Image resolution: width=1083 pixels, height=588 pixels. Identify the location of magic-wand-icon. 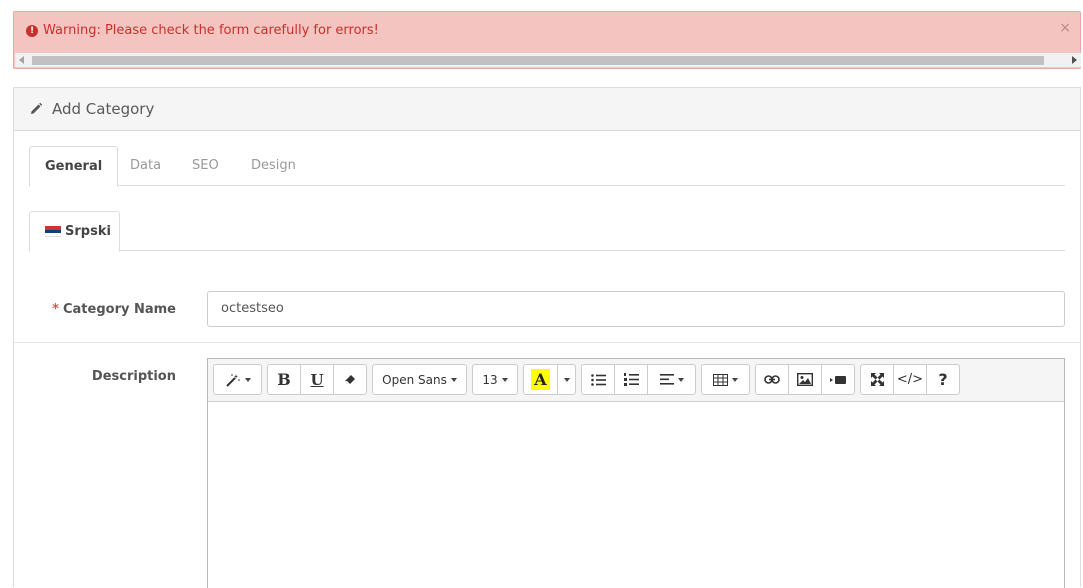
(232, 380).